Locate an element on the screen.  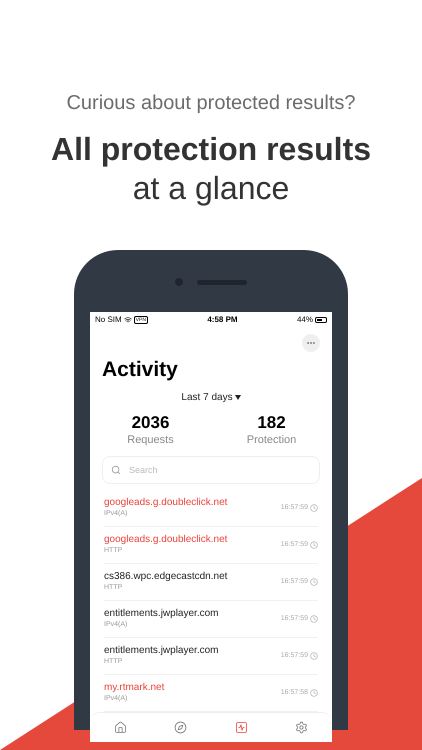
headline-continuation: at a glance is located at coordinates (211, 188).